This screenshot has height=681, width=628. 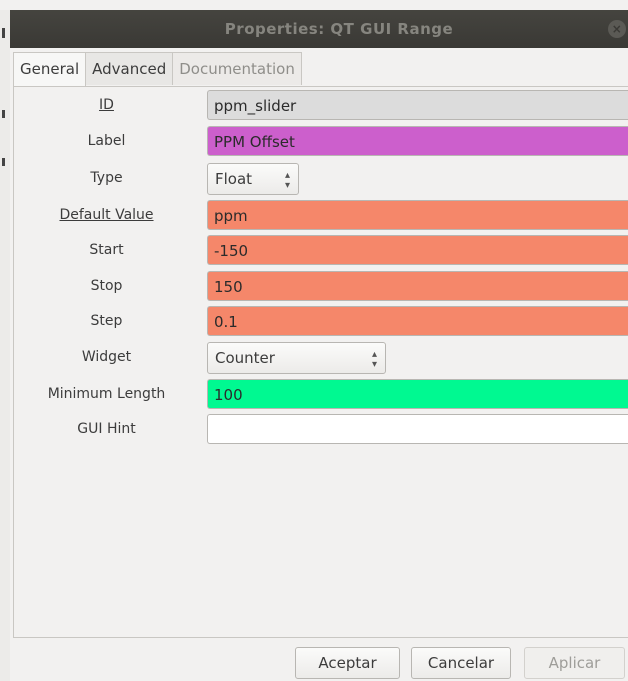 I want to click on row-start: Start -150, so click(x=321, y=250).